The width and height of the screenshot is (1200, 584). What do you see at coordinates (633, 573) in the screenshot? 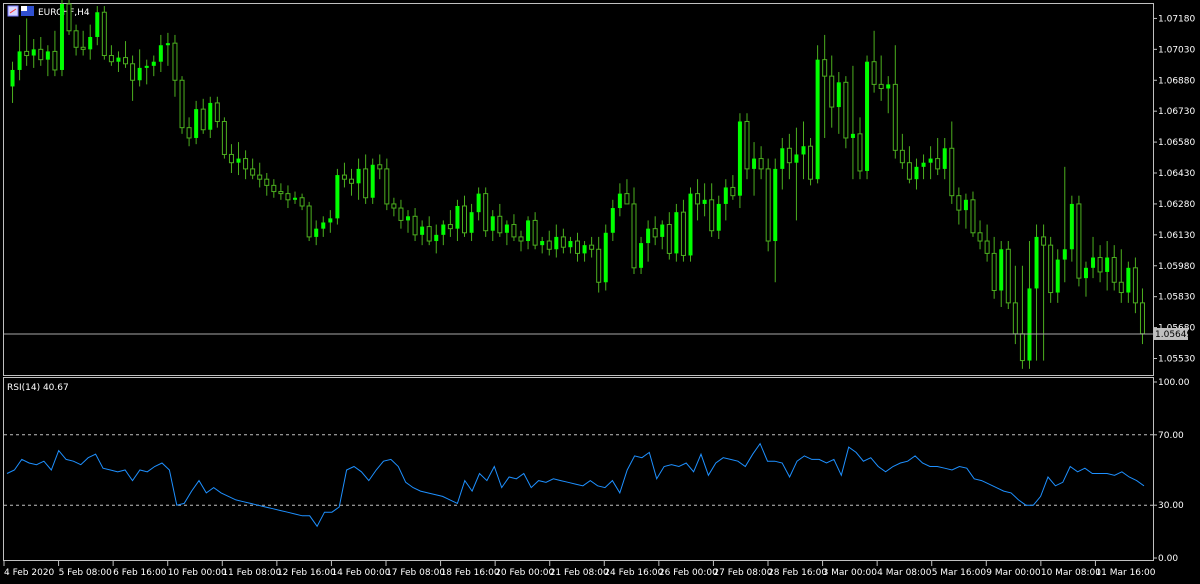
I see `time-axis-label: 24 Feb 16:00` at bounding box center [633, 573].